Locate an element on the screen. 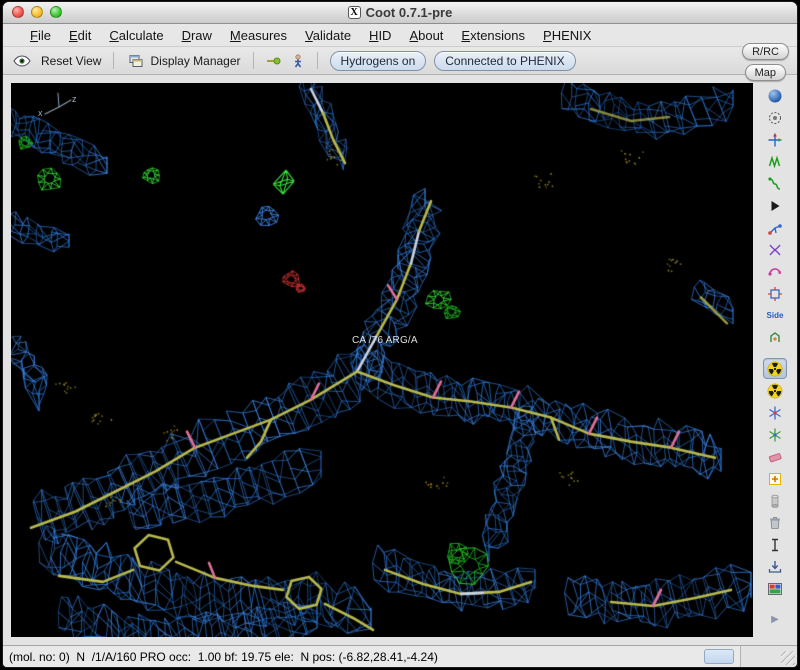  run-refinement-button is located at coordinates (775, 205).